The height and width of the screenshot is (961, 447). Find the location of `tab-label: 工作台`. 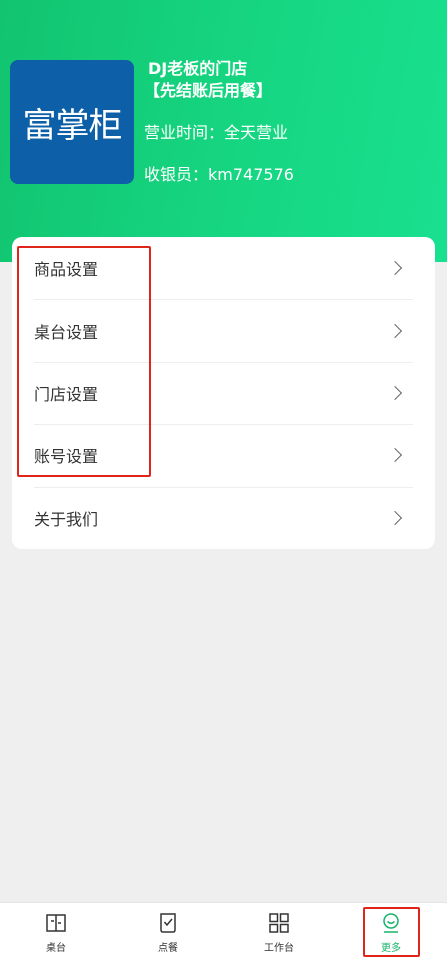

tab-label: 工作台 is located at coordinates (279, 948).